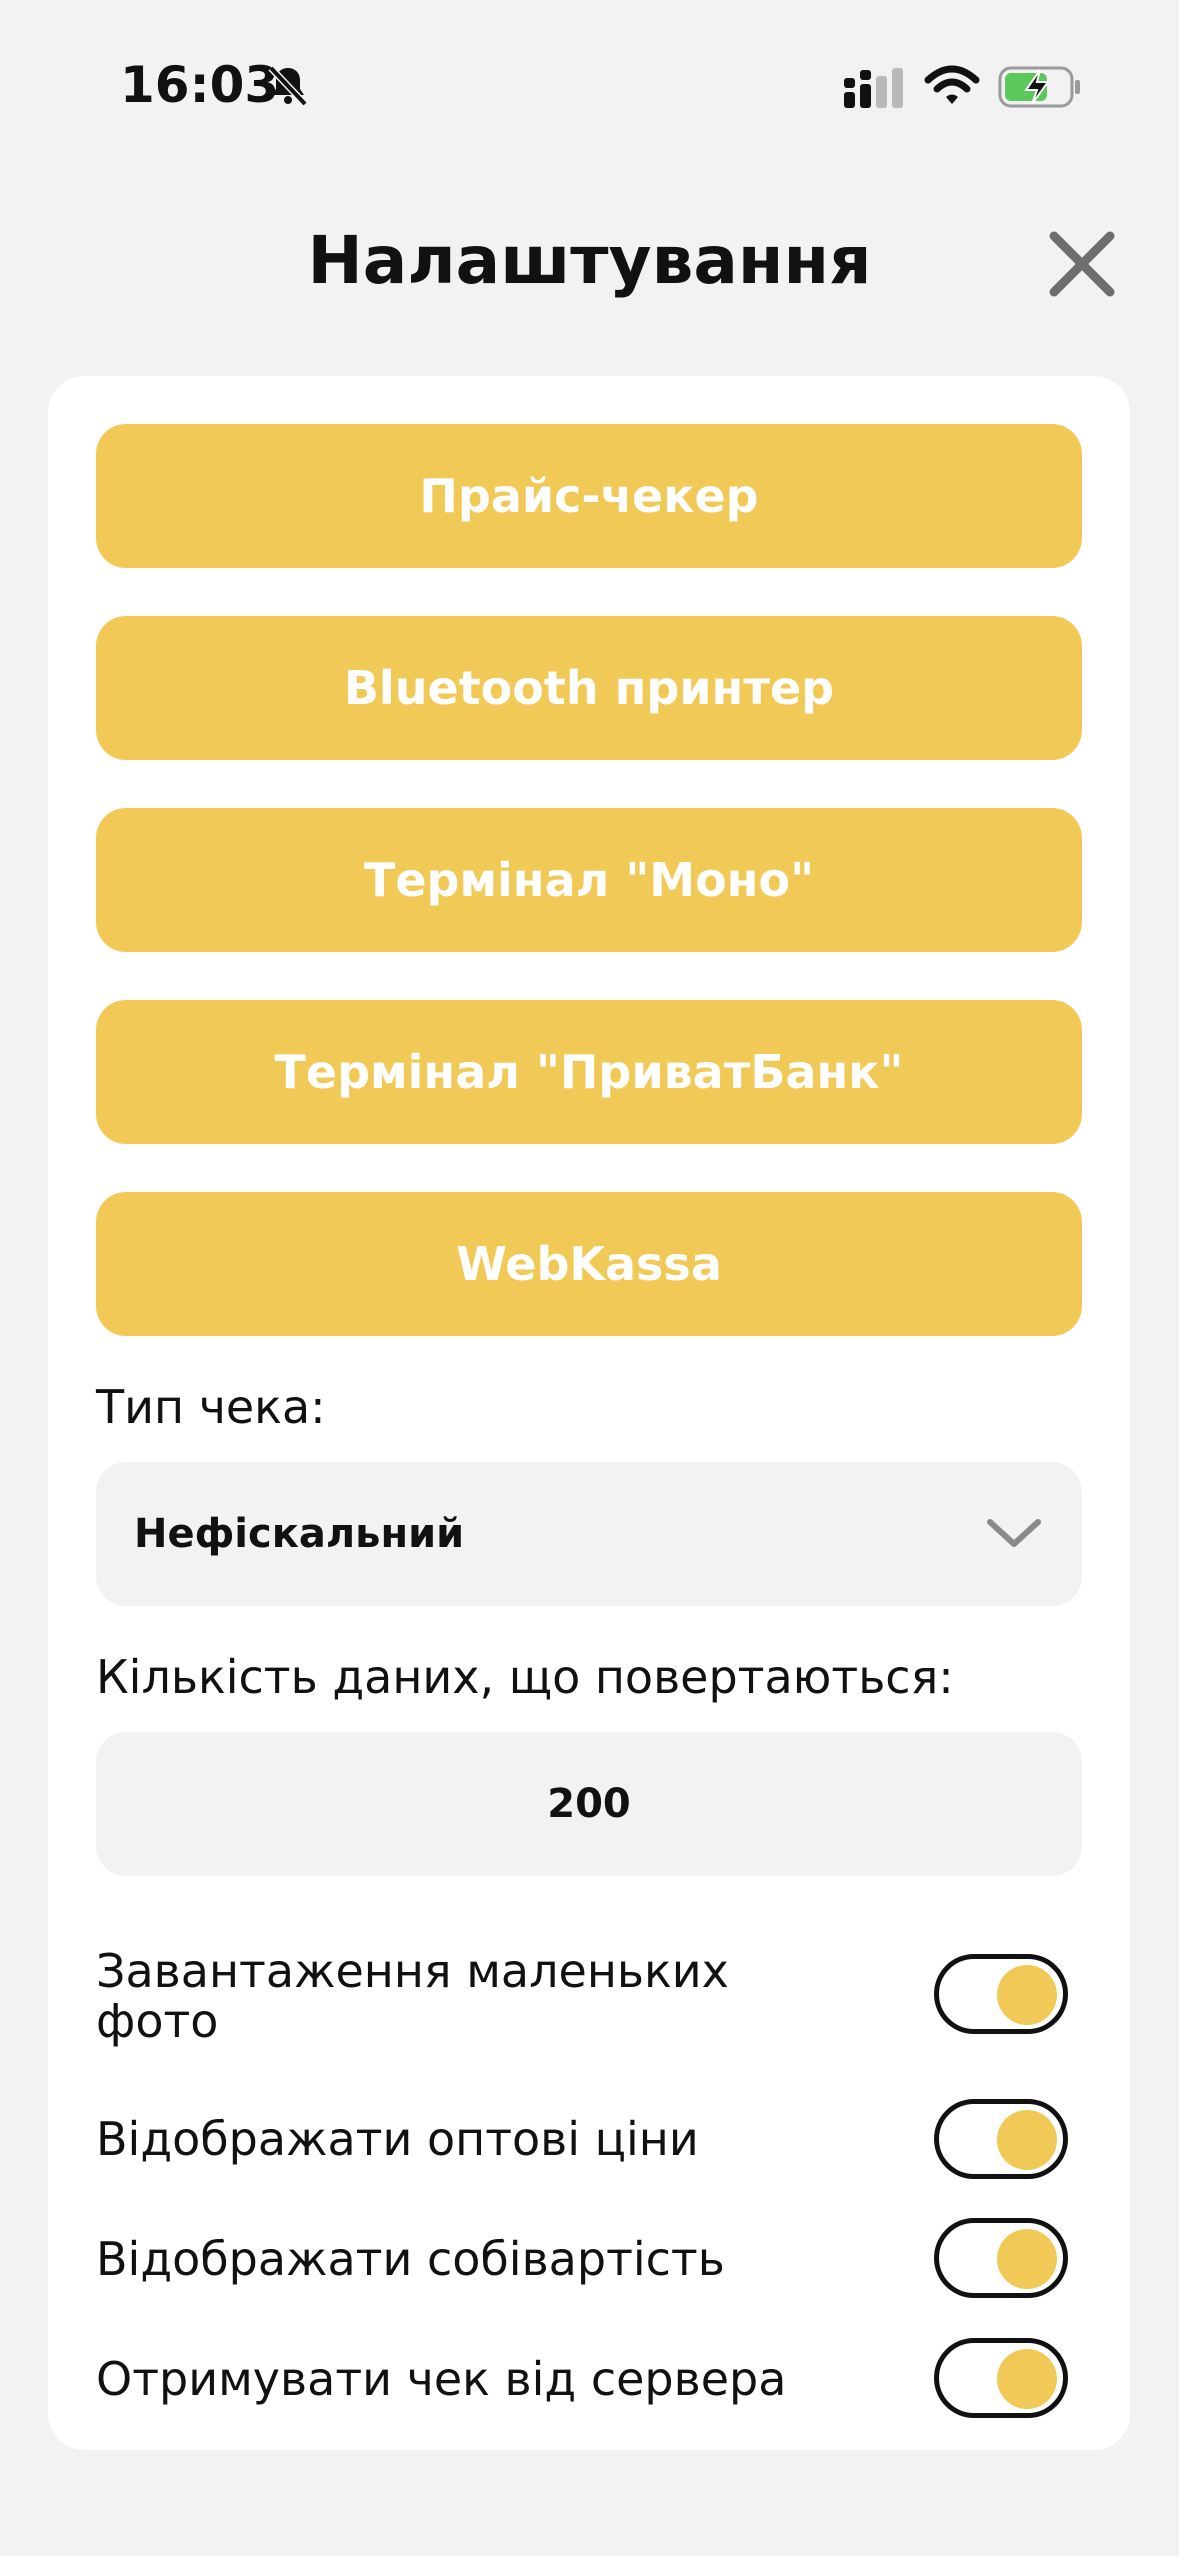 Image resolution: width=1179 pixels, height=2556 pixels. What do you see at coordinates (589, 880) in the screenshot?
I see `mono-terminal-button: Термінал "Моно"` at bounding box center [589, 880].